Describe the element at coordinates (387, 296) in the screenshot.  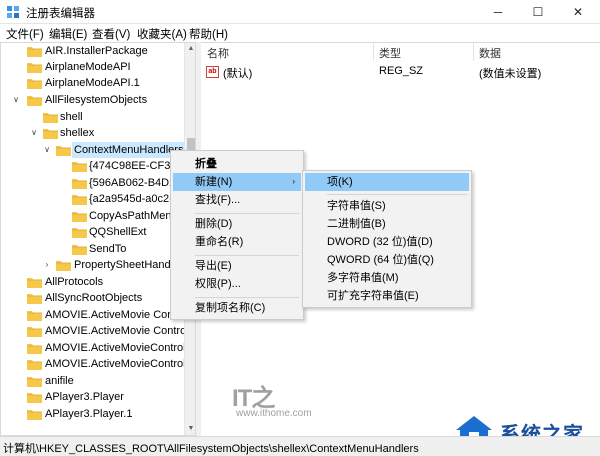
I see `submenu-item-expandable-string-value: 可扩充字符串值(E)` at that location.